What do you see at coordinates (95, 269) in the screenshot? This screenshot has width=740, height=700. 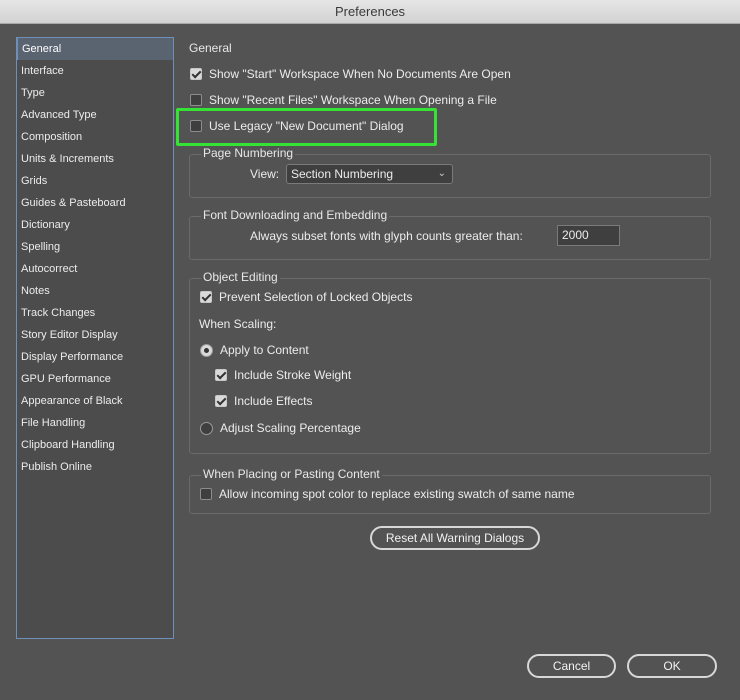 I see `sidebar-item-autocorrect: Autocorrect` at bounding box center [95, 269].